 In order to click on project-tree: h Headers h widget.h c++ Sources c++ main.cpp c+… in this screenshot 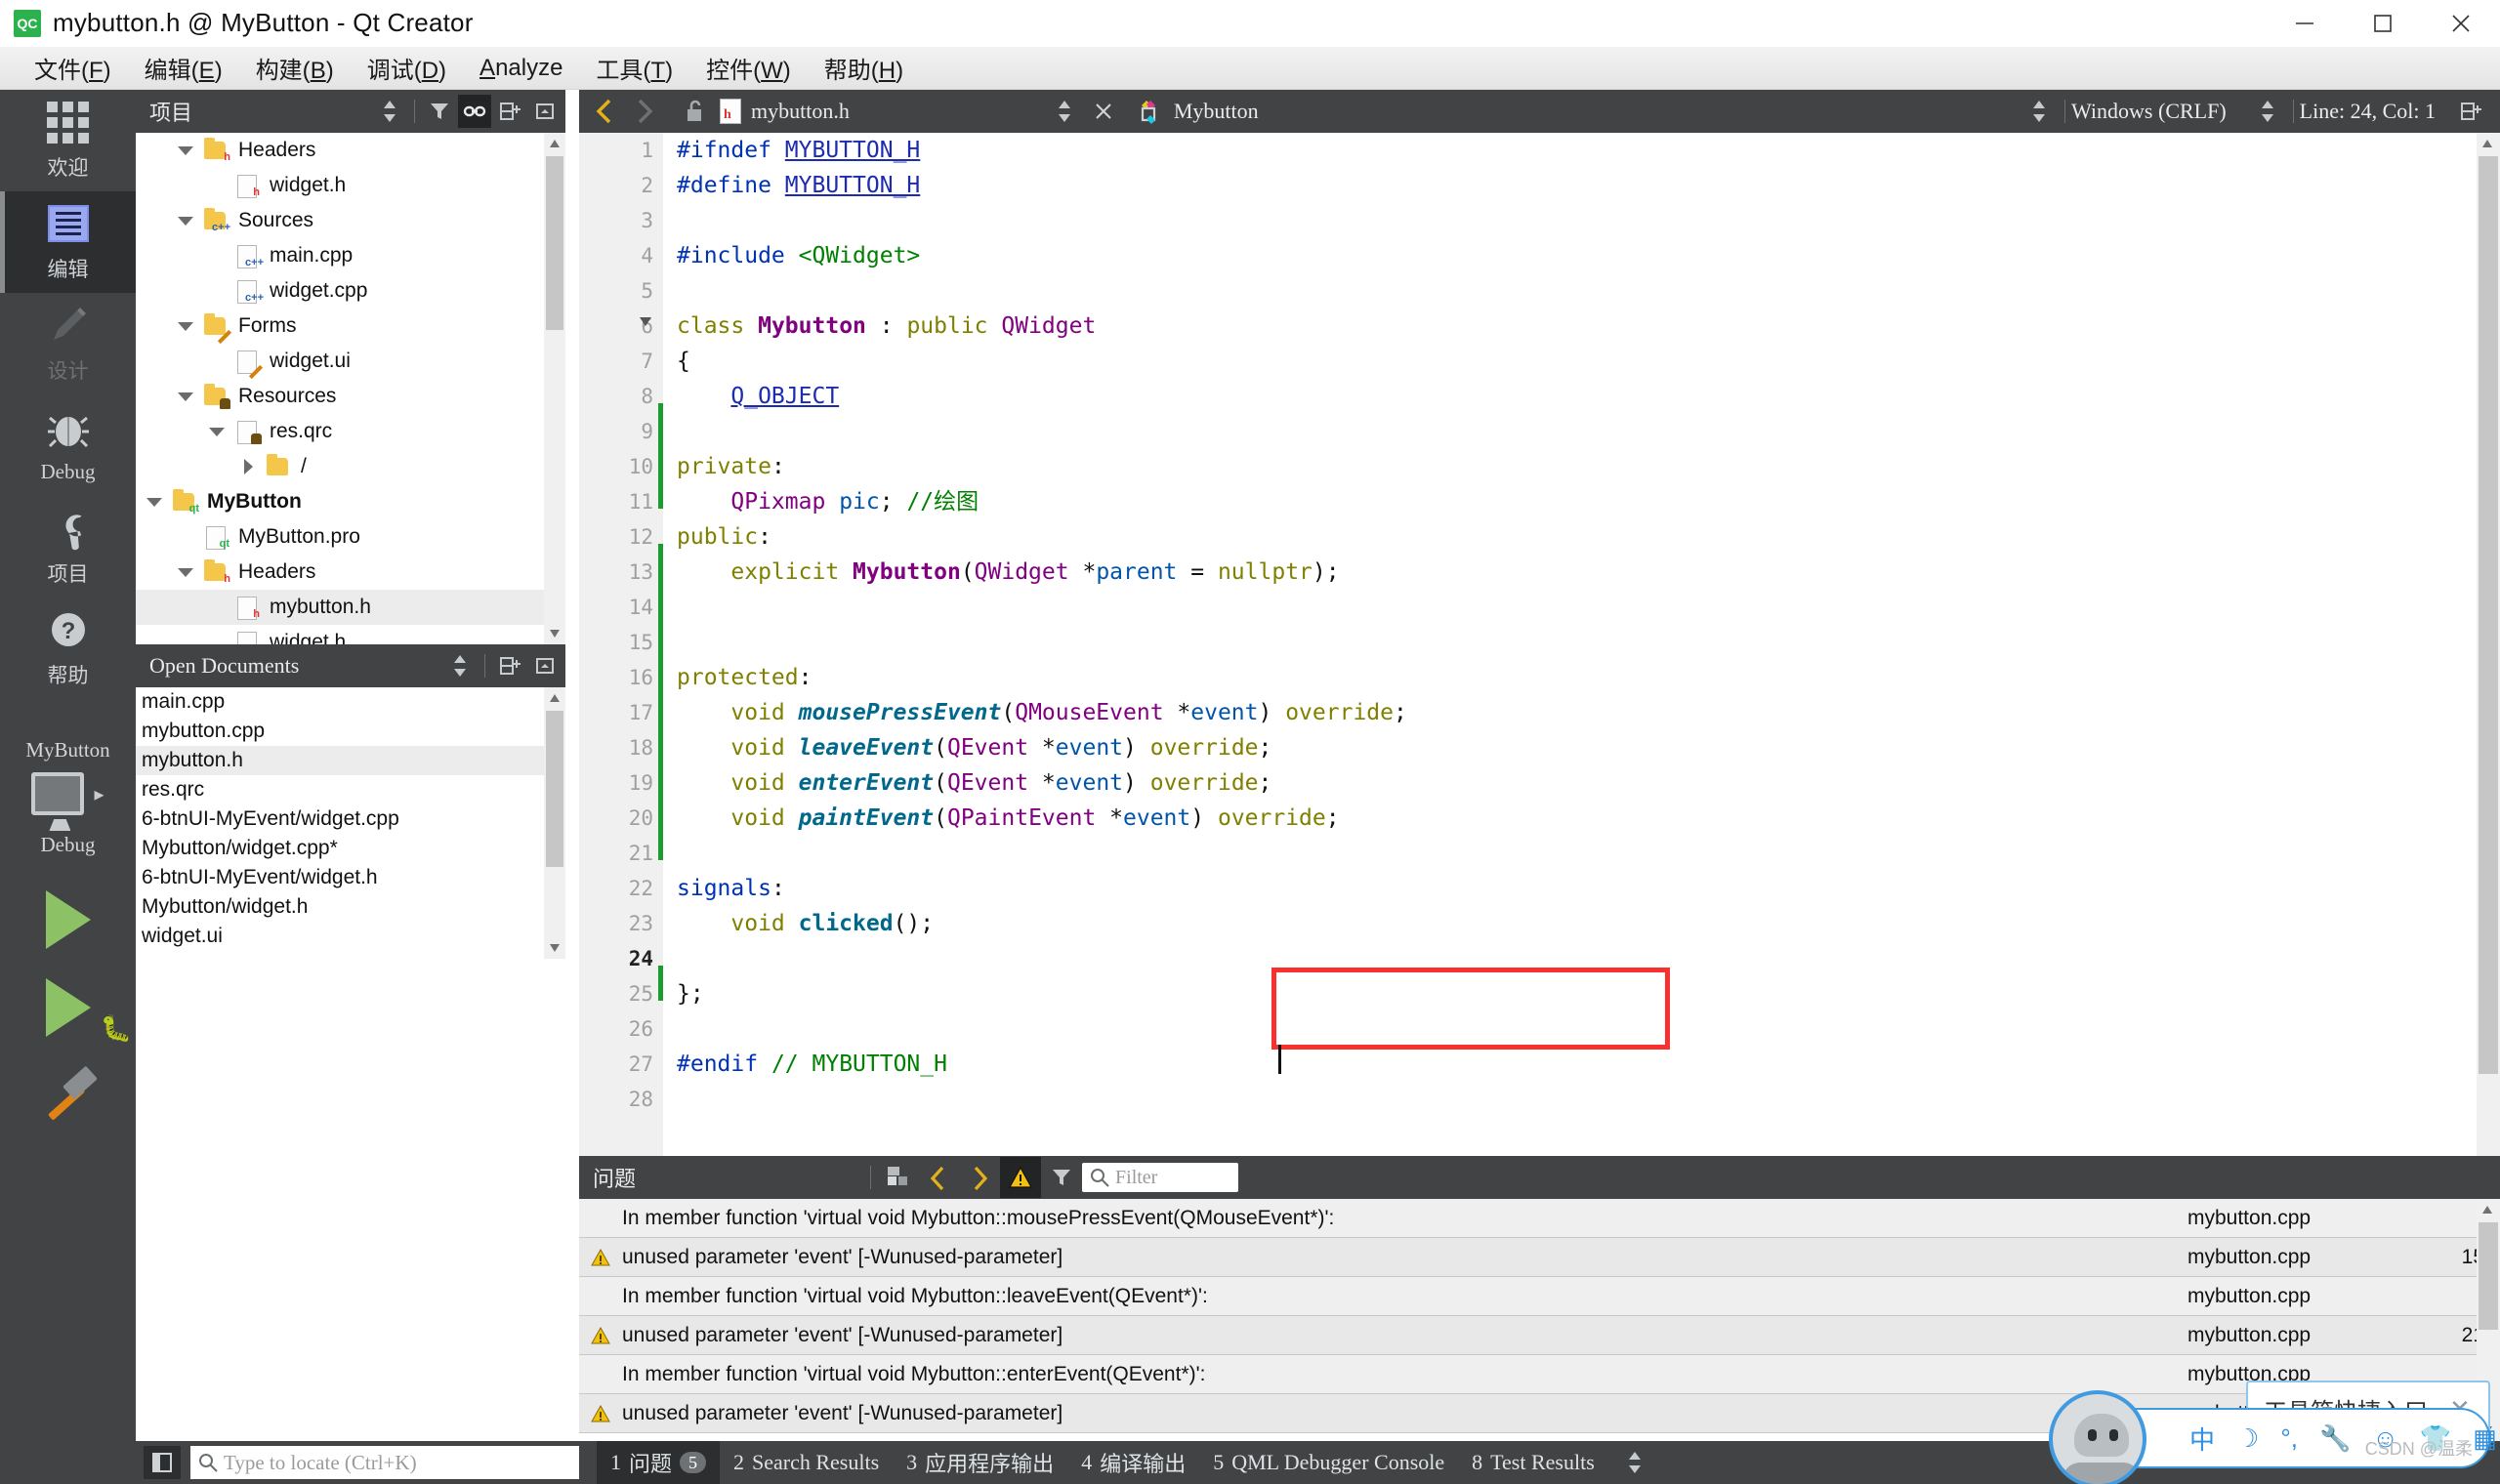, I will do `click(351, 389)`.